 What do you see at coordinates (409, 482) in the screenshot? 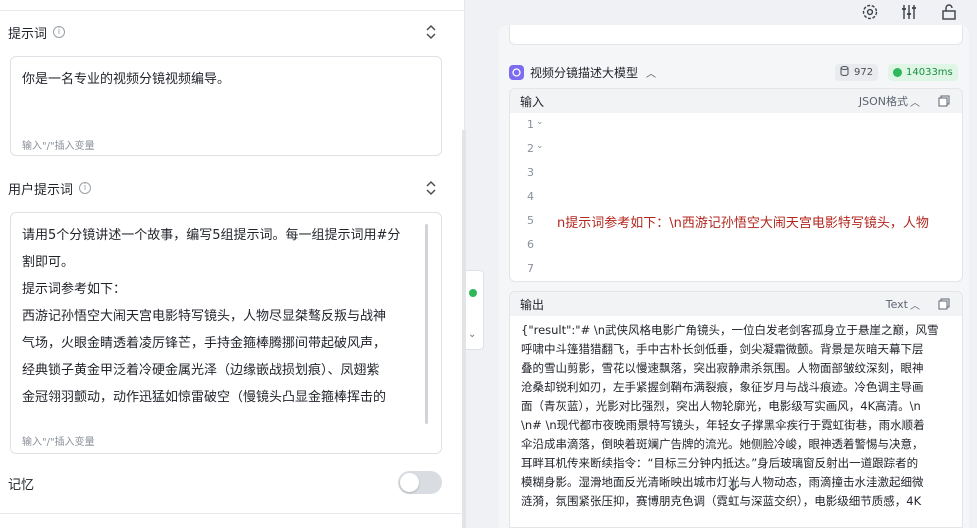
I see `toggle-knob` at bounding box center [409, 482].